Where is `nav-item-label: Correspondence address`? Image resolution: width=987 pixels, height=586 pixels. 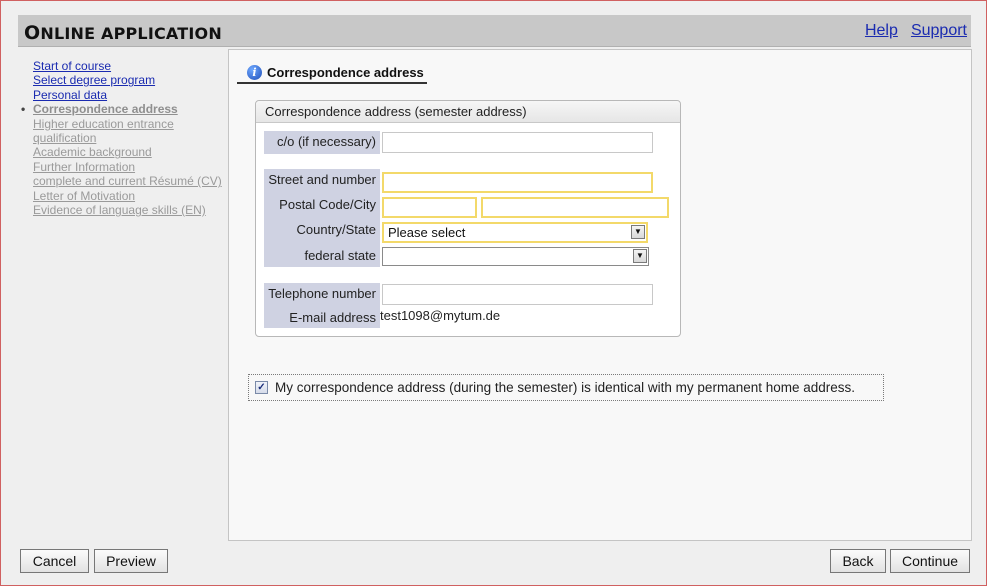 nav-item-label: Correspondence address is located at coordinates (105, 109).